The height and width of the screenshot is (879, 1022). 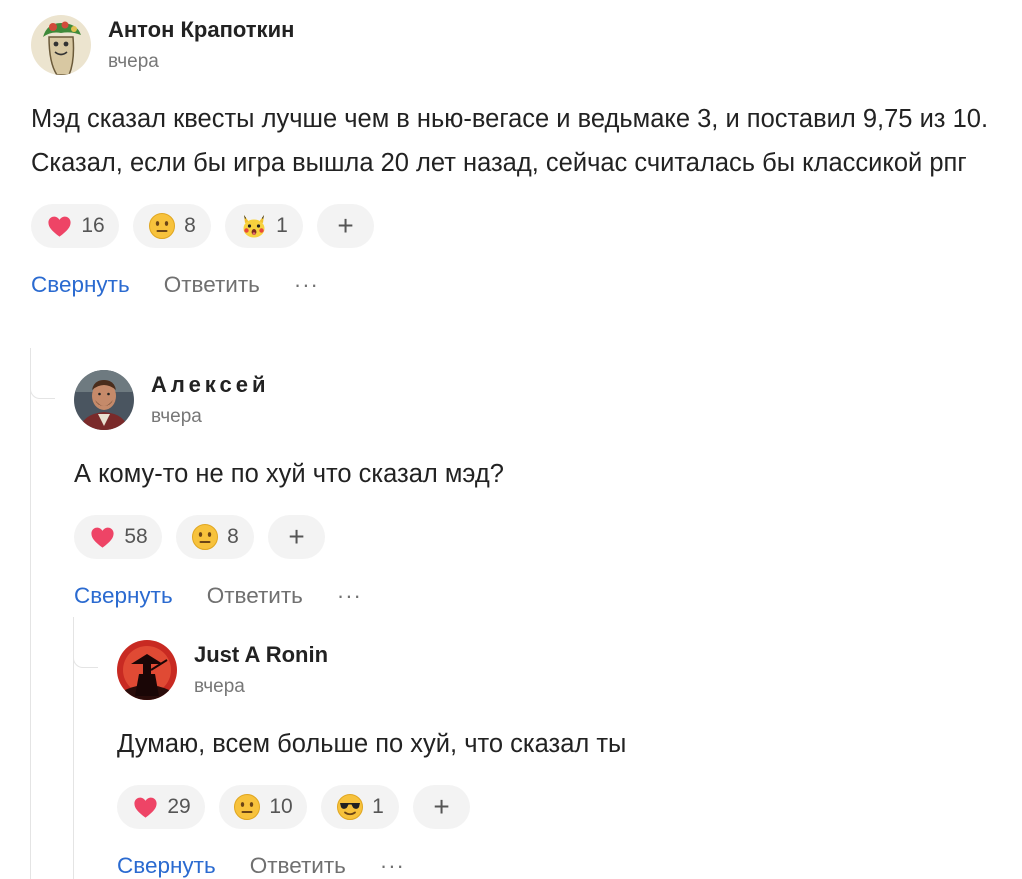 What do you see at coordinates (350, 807) in the screenshot?
I see `sunglasses-face-icon` at bounding box center [350, 807].